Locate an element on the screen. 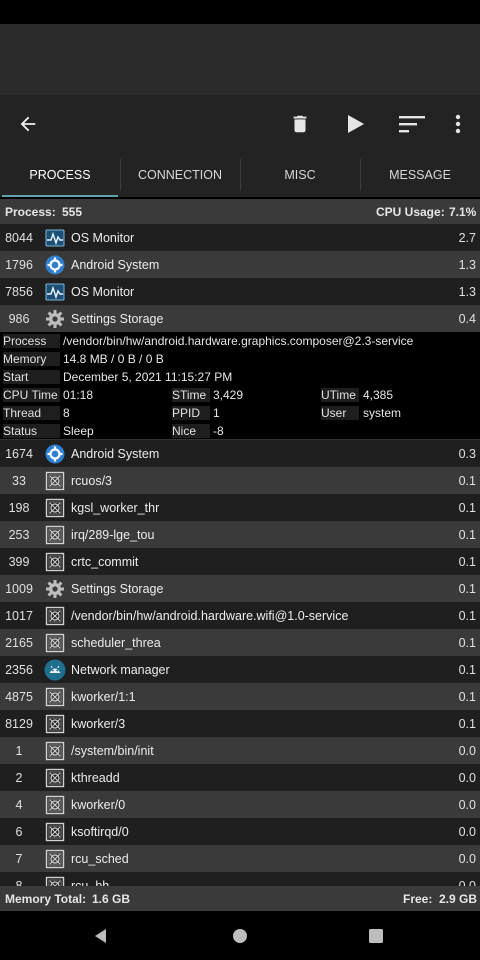 The width and height of the screenshot is (480, 960). process-row: 2165 scheduler_threa 0.1 is located at coordinates (240, 642).